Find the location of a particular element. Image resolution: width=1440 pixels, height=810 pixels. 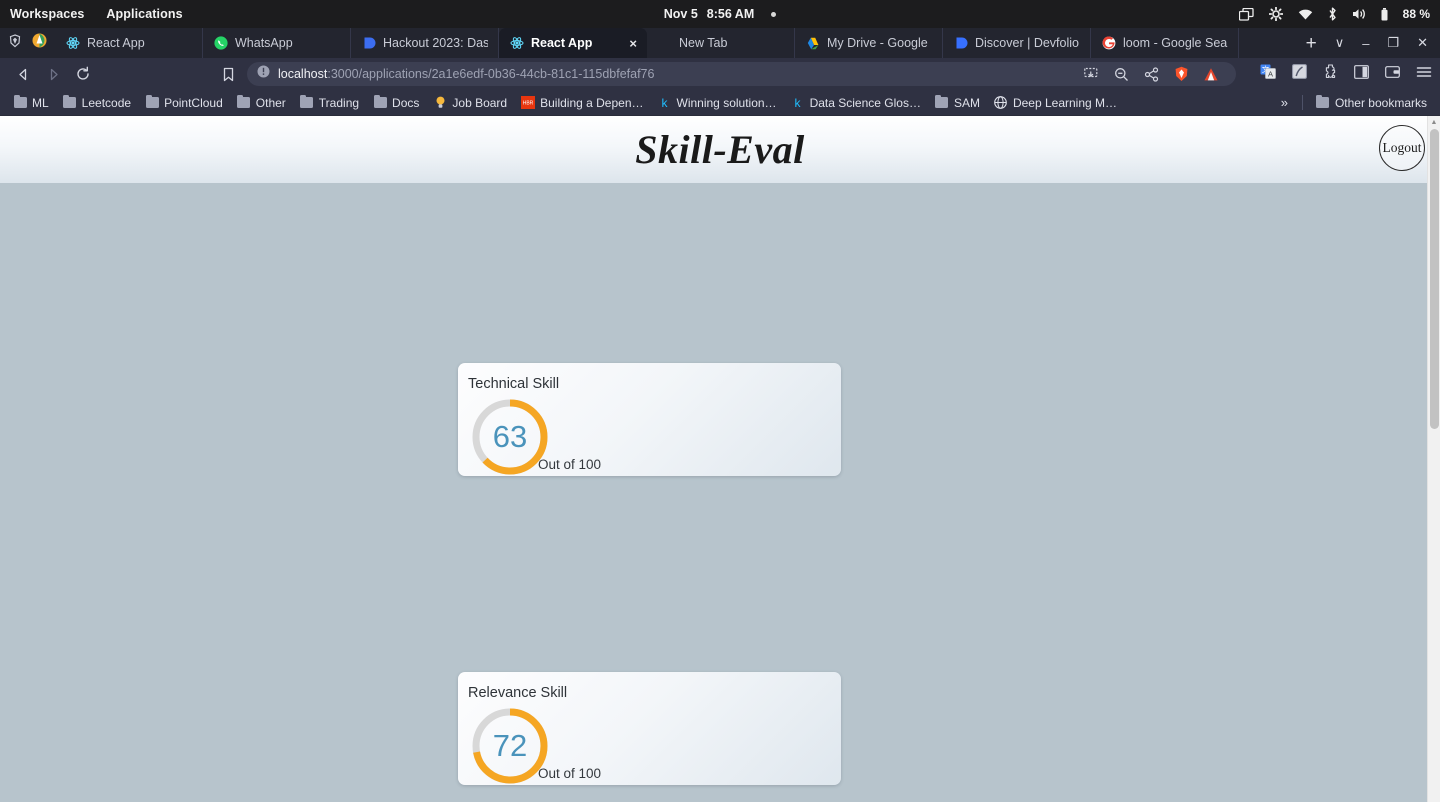

os-menu-applications: Applications is located at coordinates (144, 14).